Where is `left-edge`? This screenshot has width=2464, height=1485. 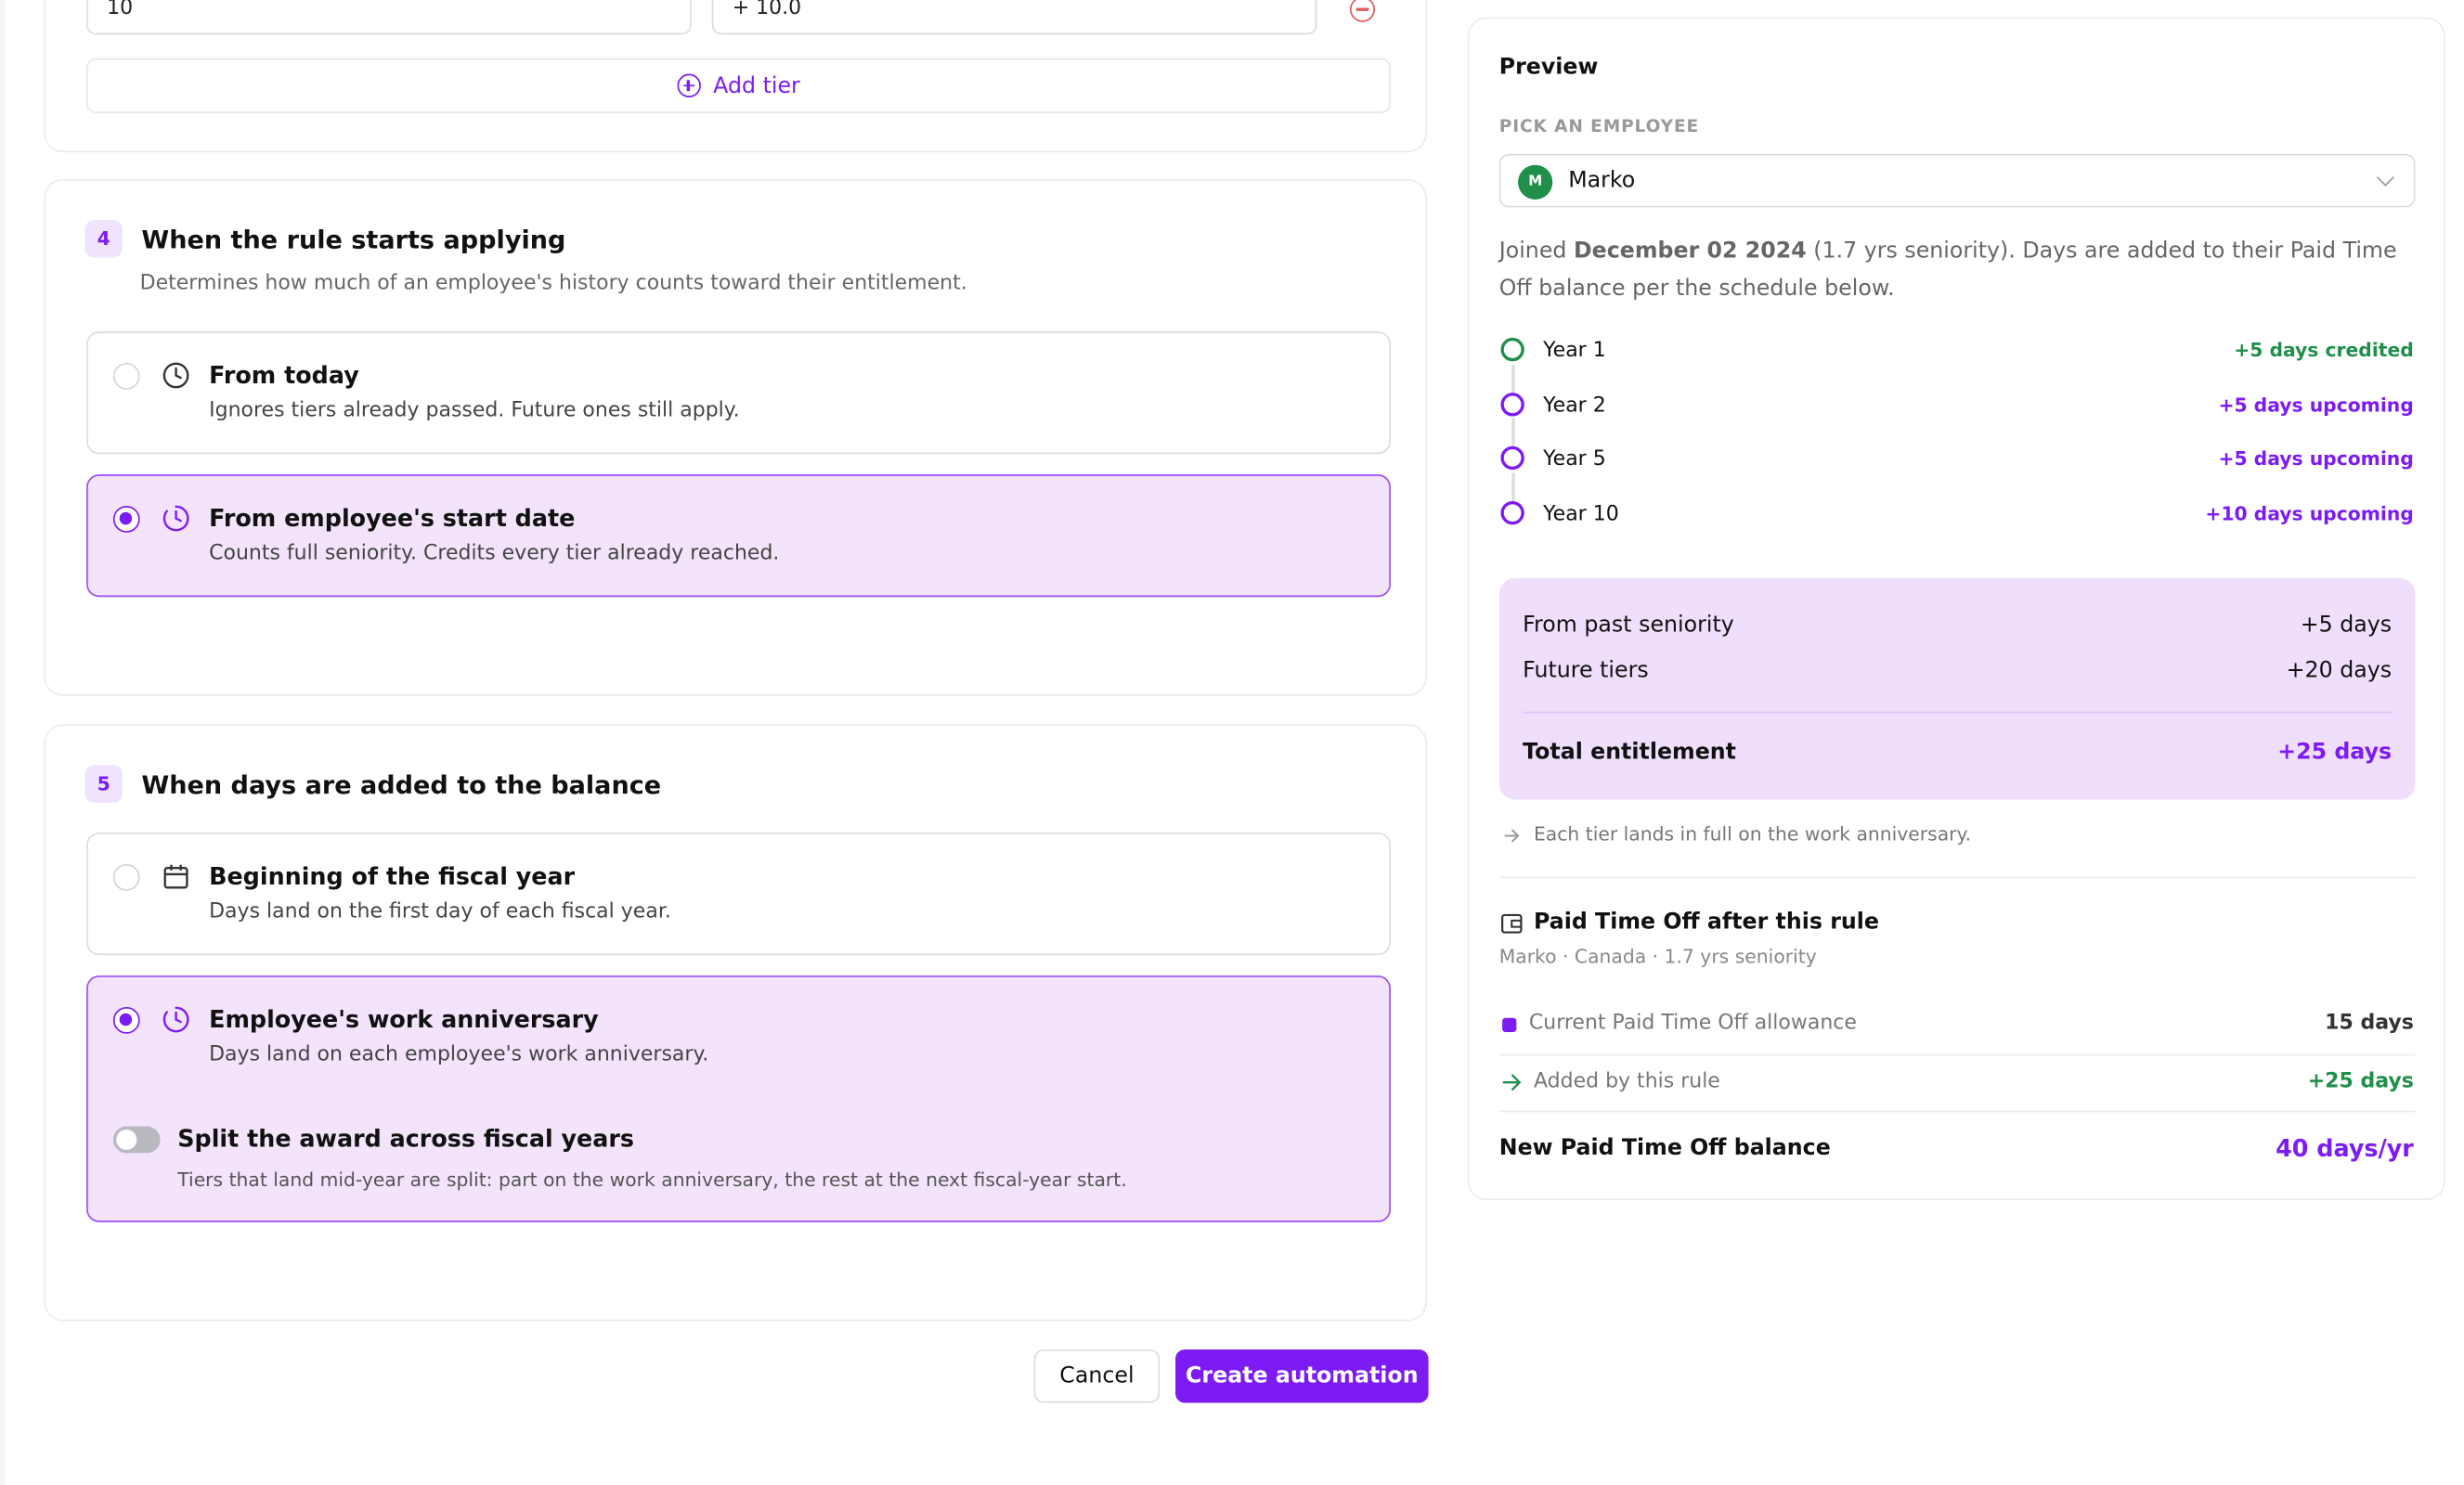
left-edge is located at coordinates (3, 742).